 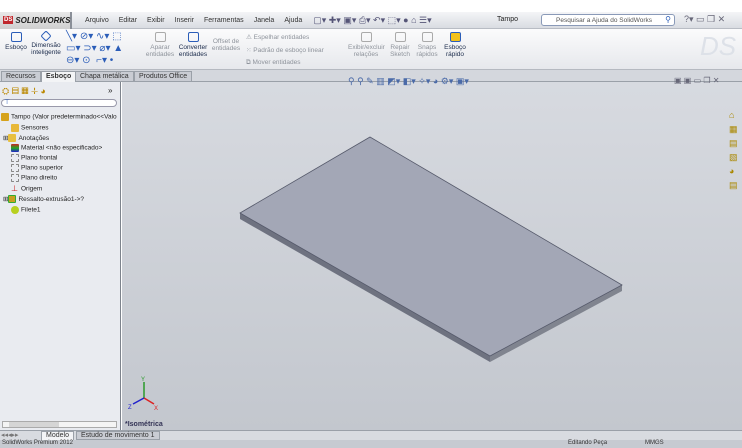 I want to click on help-search-input: Pesquisar a Ajuda do SolidWorks ⚲, so click(x=608, y=20).